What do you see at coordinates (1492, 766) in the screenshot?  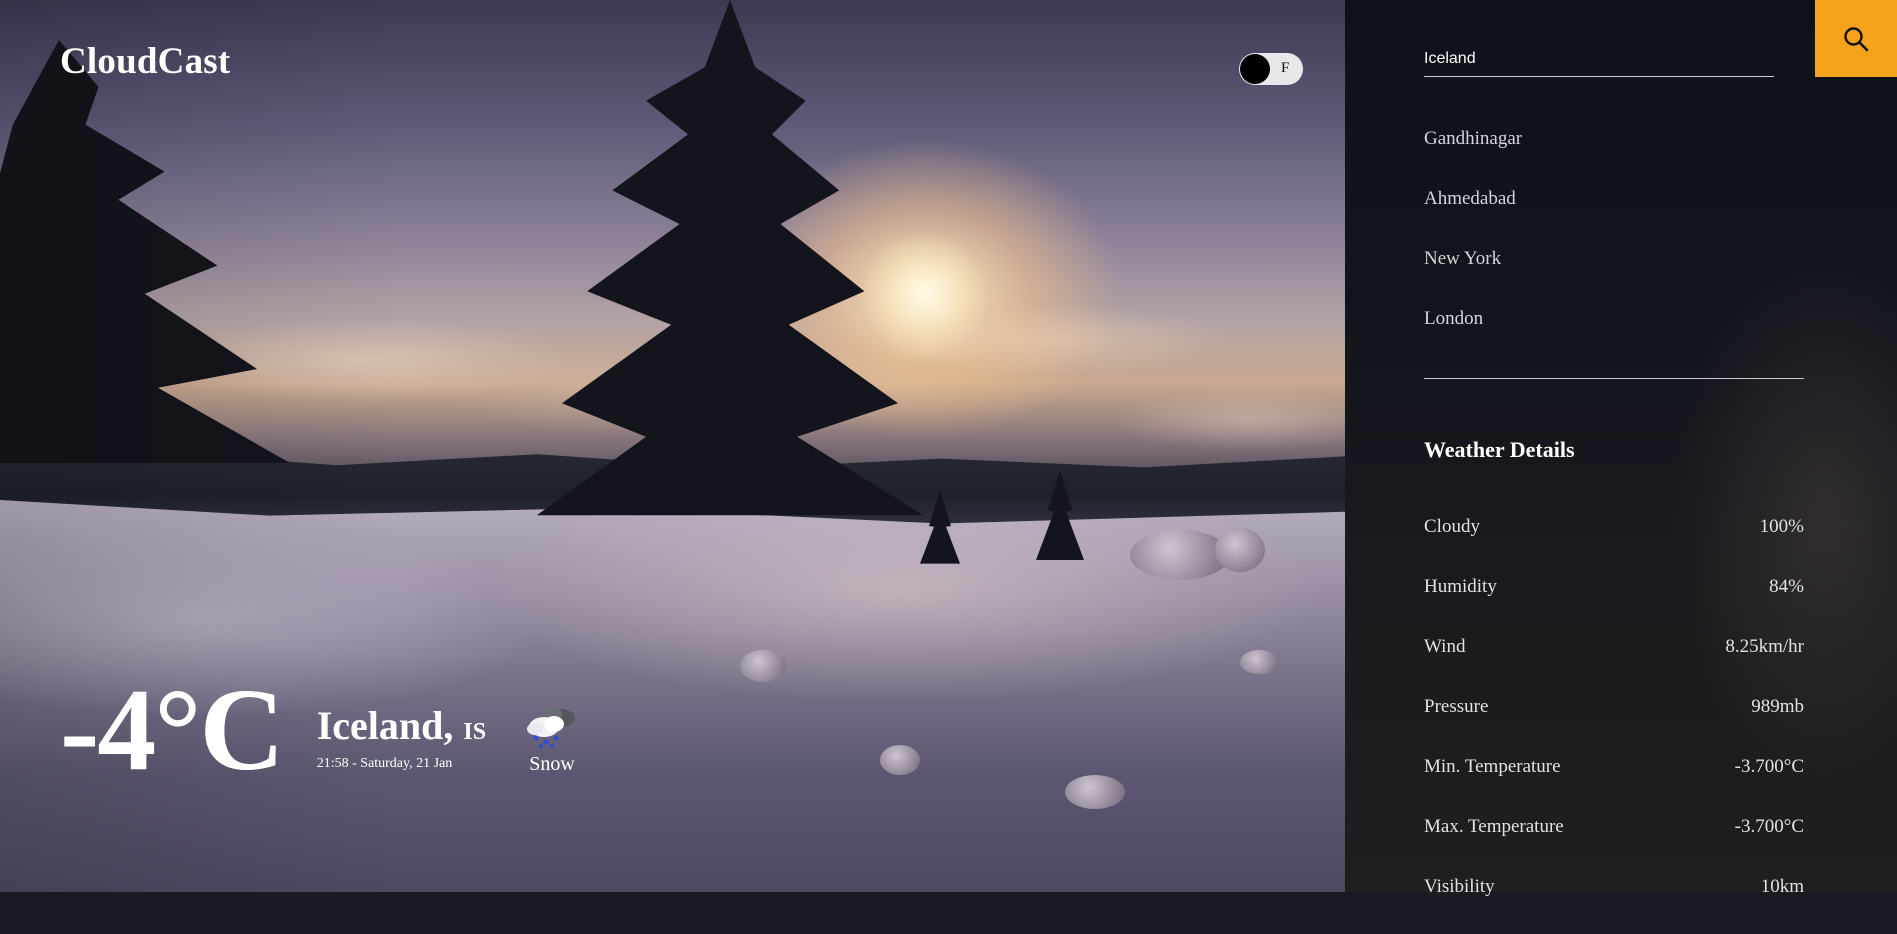 I see `detail-label: Min. Temperature` at bounding box center [1492, 766].